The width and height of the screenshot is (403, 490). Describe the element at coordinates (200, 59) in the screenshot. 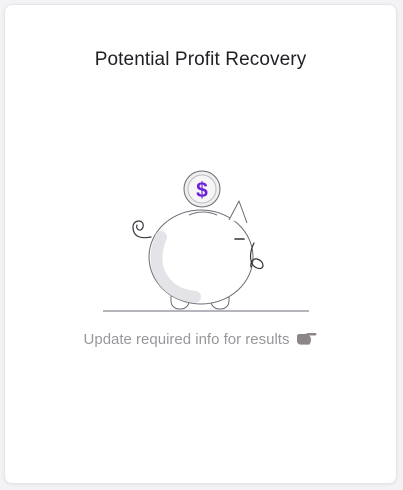

I see `card-title: Potential Profit Recovery` at that location.